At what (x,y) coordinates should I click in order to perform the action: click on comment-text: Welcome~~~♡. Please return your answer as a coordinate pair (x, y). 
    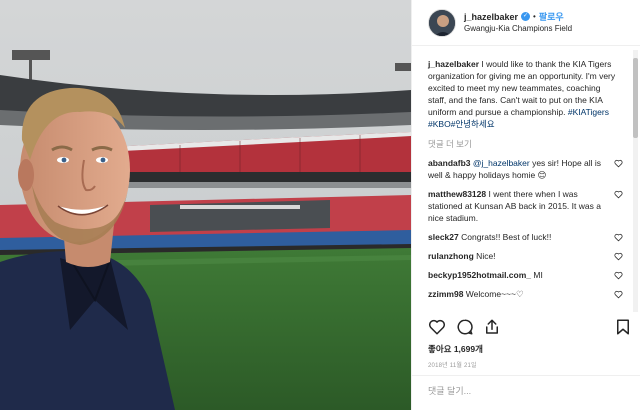
    Looking at the image, I should click on (493, 294).